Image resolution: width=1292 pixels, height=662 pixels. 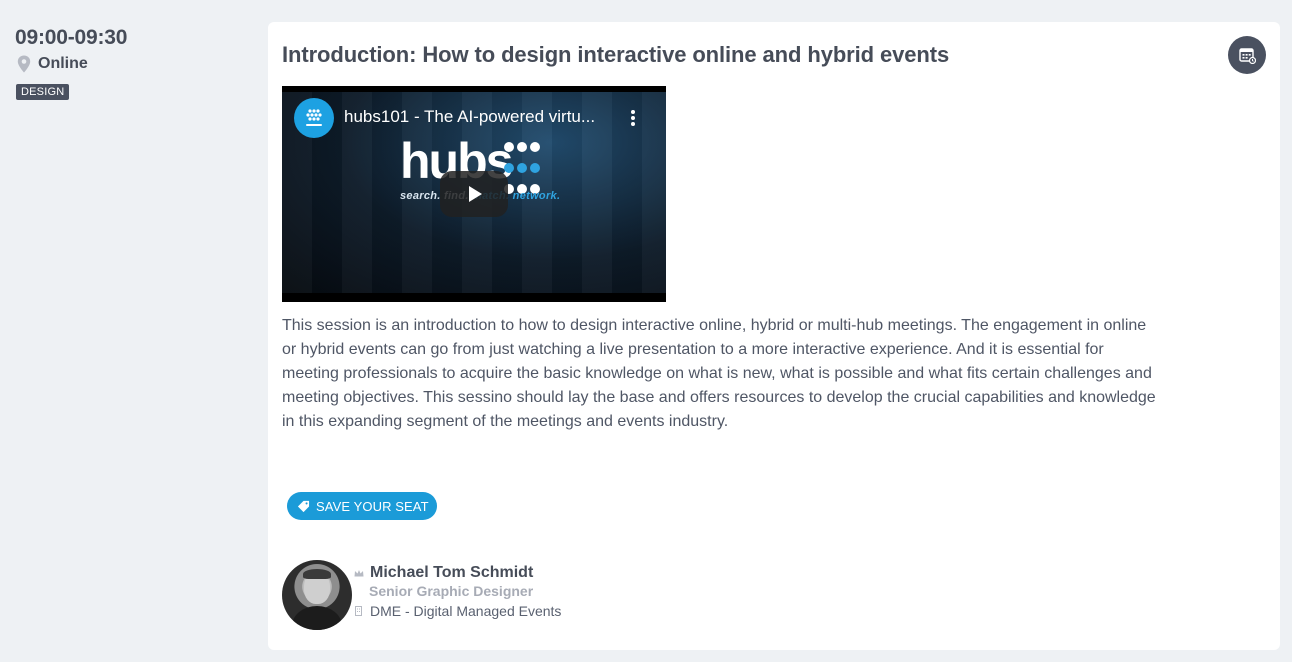 I want to click on save-your-seat-label: SAVE YOUR SEAT, so click(x=372, y=506).